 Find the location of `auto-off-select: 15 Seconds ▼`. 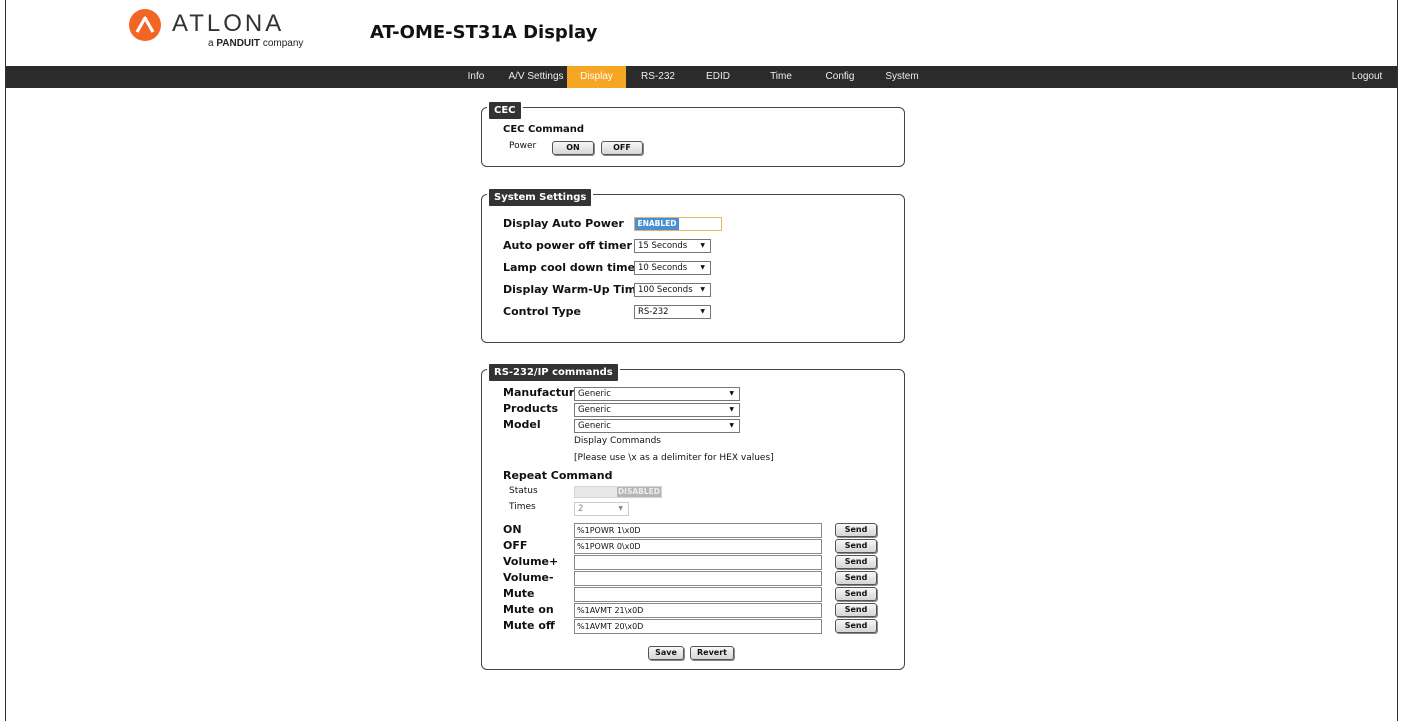

auto-off-select: 15 Seconds ▼ is located at coordinates (672, 246).